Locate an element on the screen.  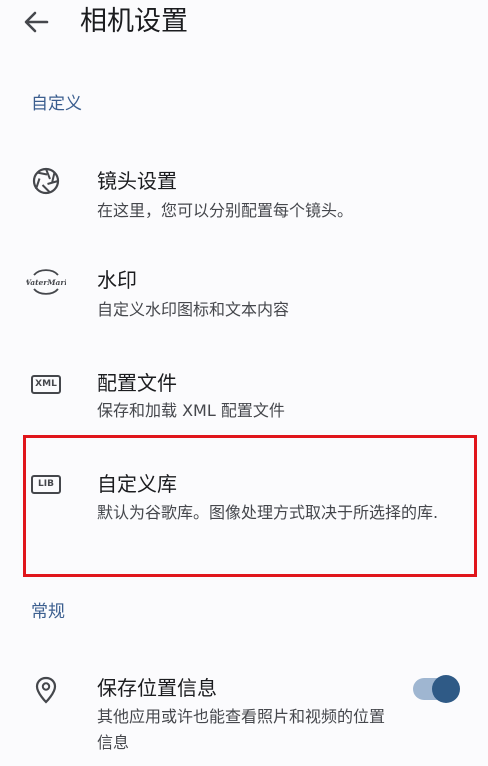
location-pin-icon is located at coordinates (46, 690).